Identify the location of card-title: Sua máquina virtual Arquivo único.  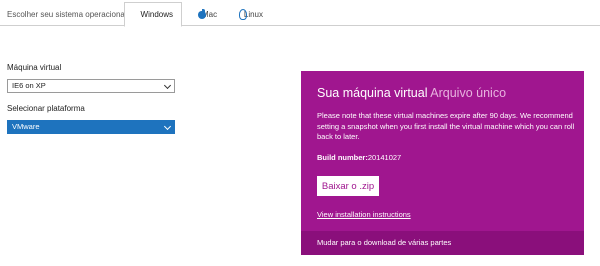
(411, 93).